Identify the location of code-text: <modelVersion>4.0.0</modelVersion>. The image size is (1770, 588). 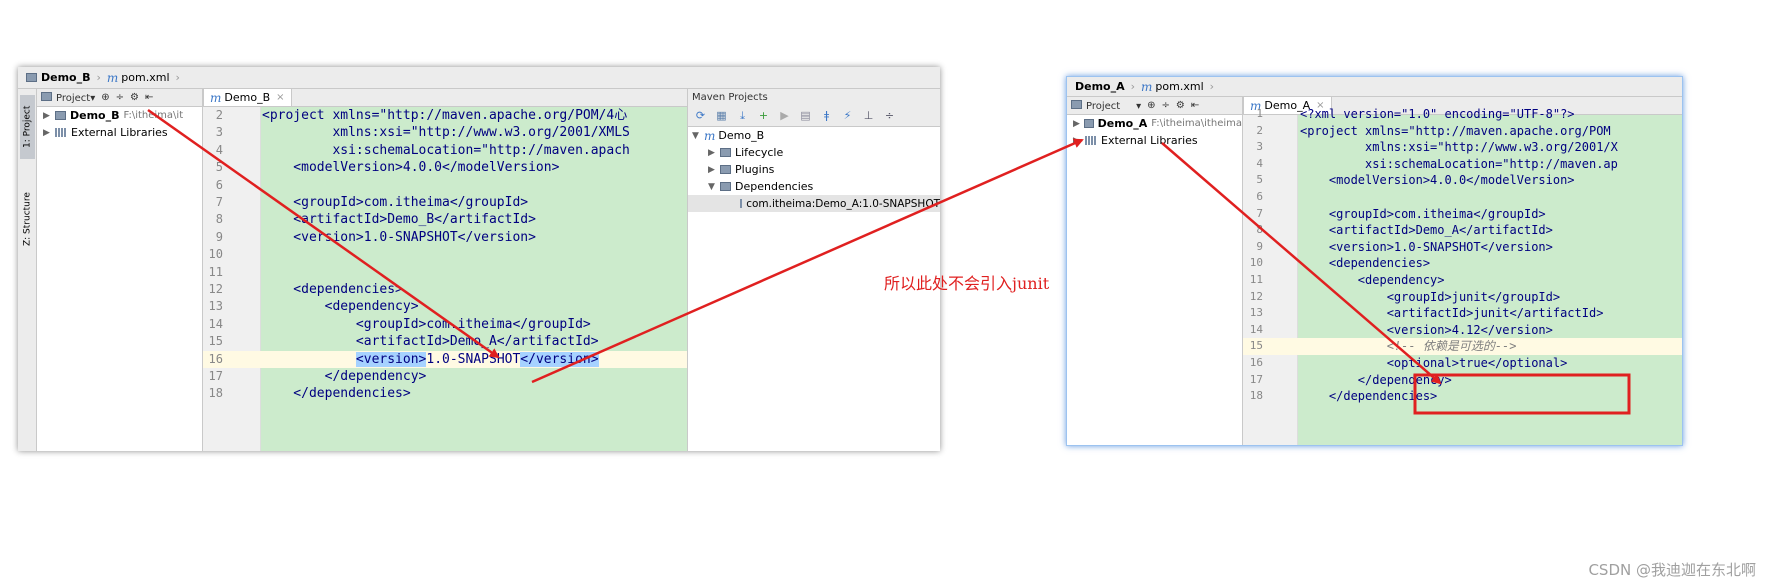
(411, 168).